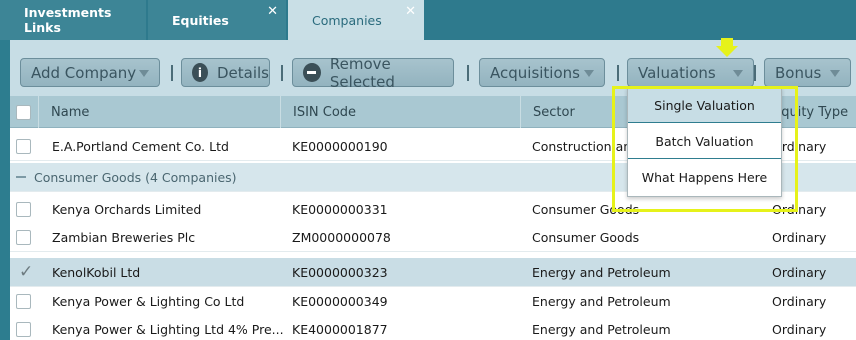 Image resolution: width=856 pixels, height=340 pixels. What do you see at coordinates (341, 237) in the screenshot?
I see `cell-isin: ZM0000000078` at bounding box center [341, 237].